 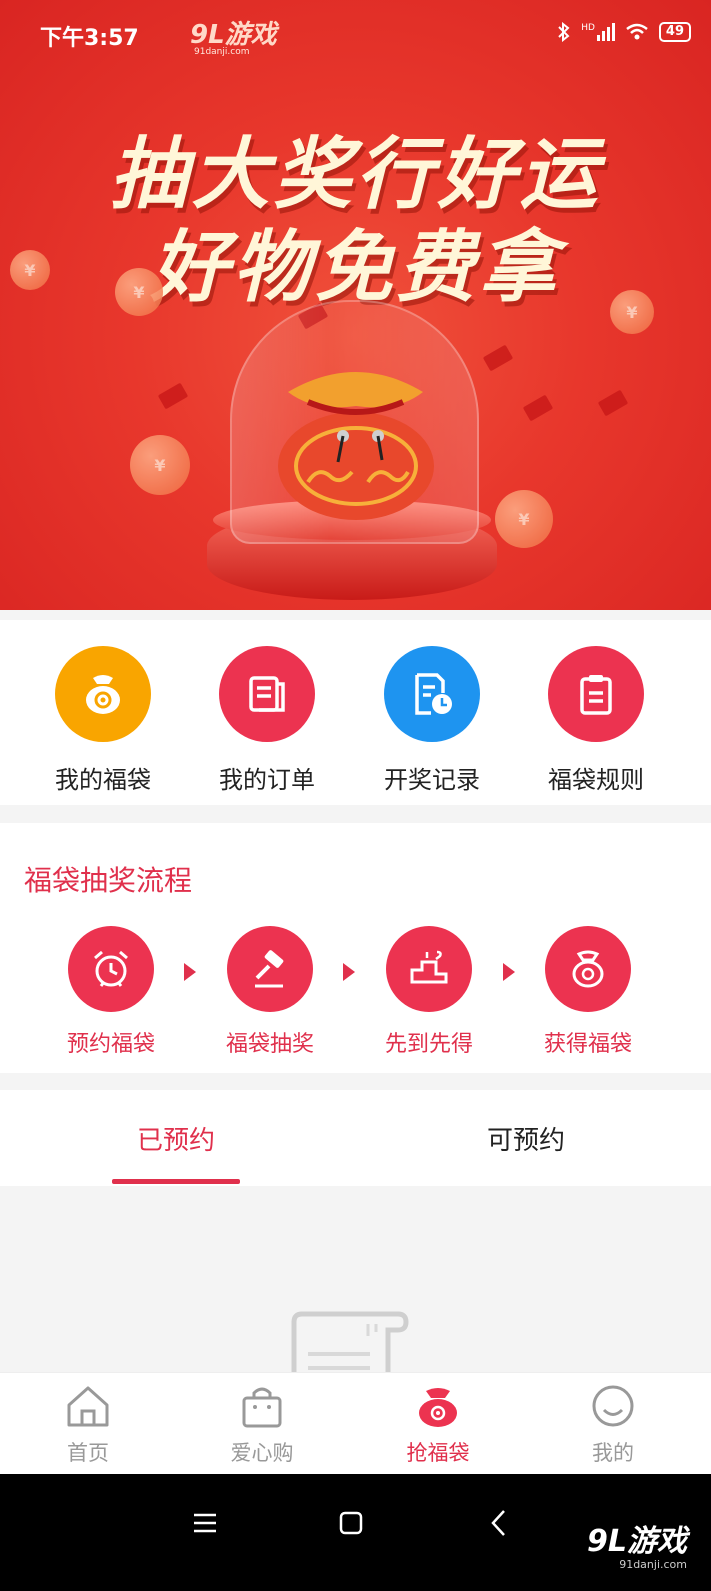 I want to click on process-step-reserve: 预约福袋, so click(x=111, y=992).